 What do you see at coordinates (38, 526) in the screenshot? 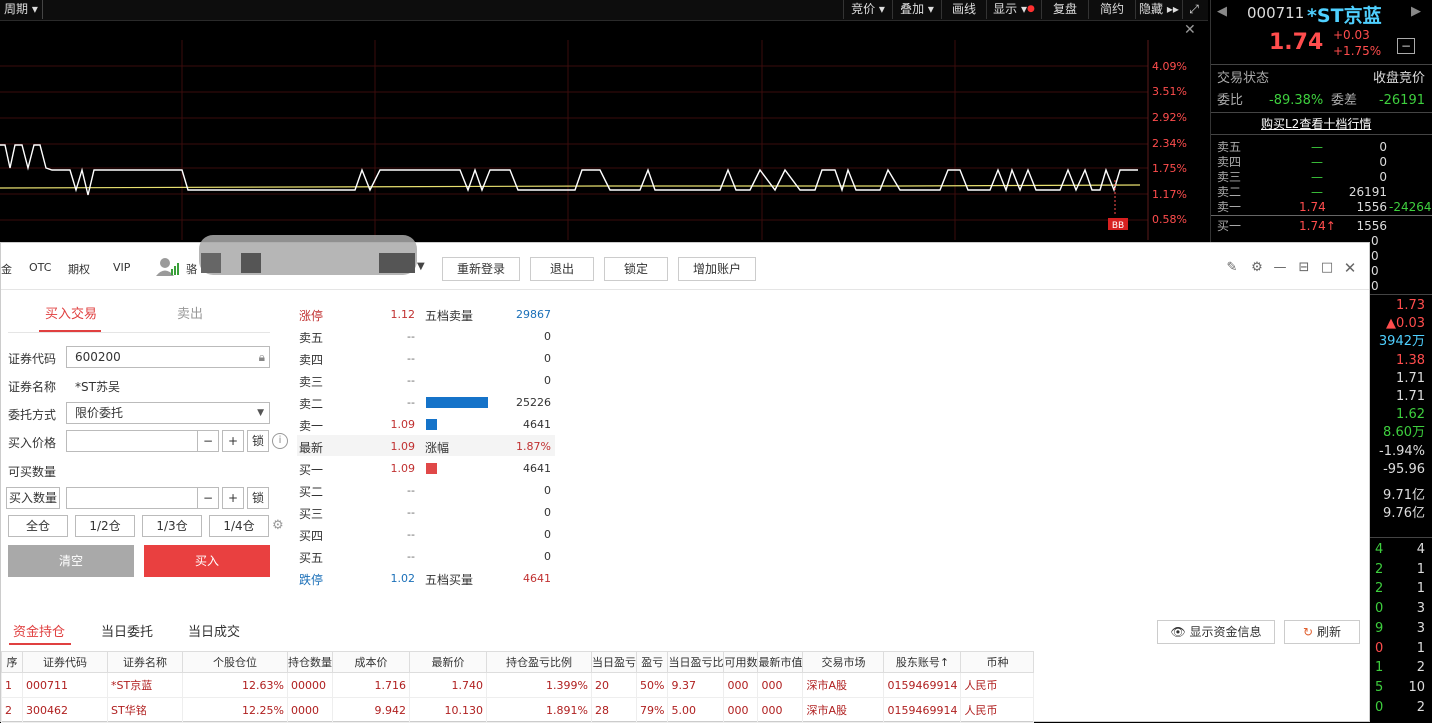
I see `position-full-button: 全仓` at bounding box center [38, 526].